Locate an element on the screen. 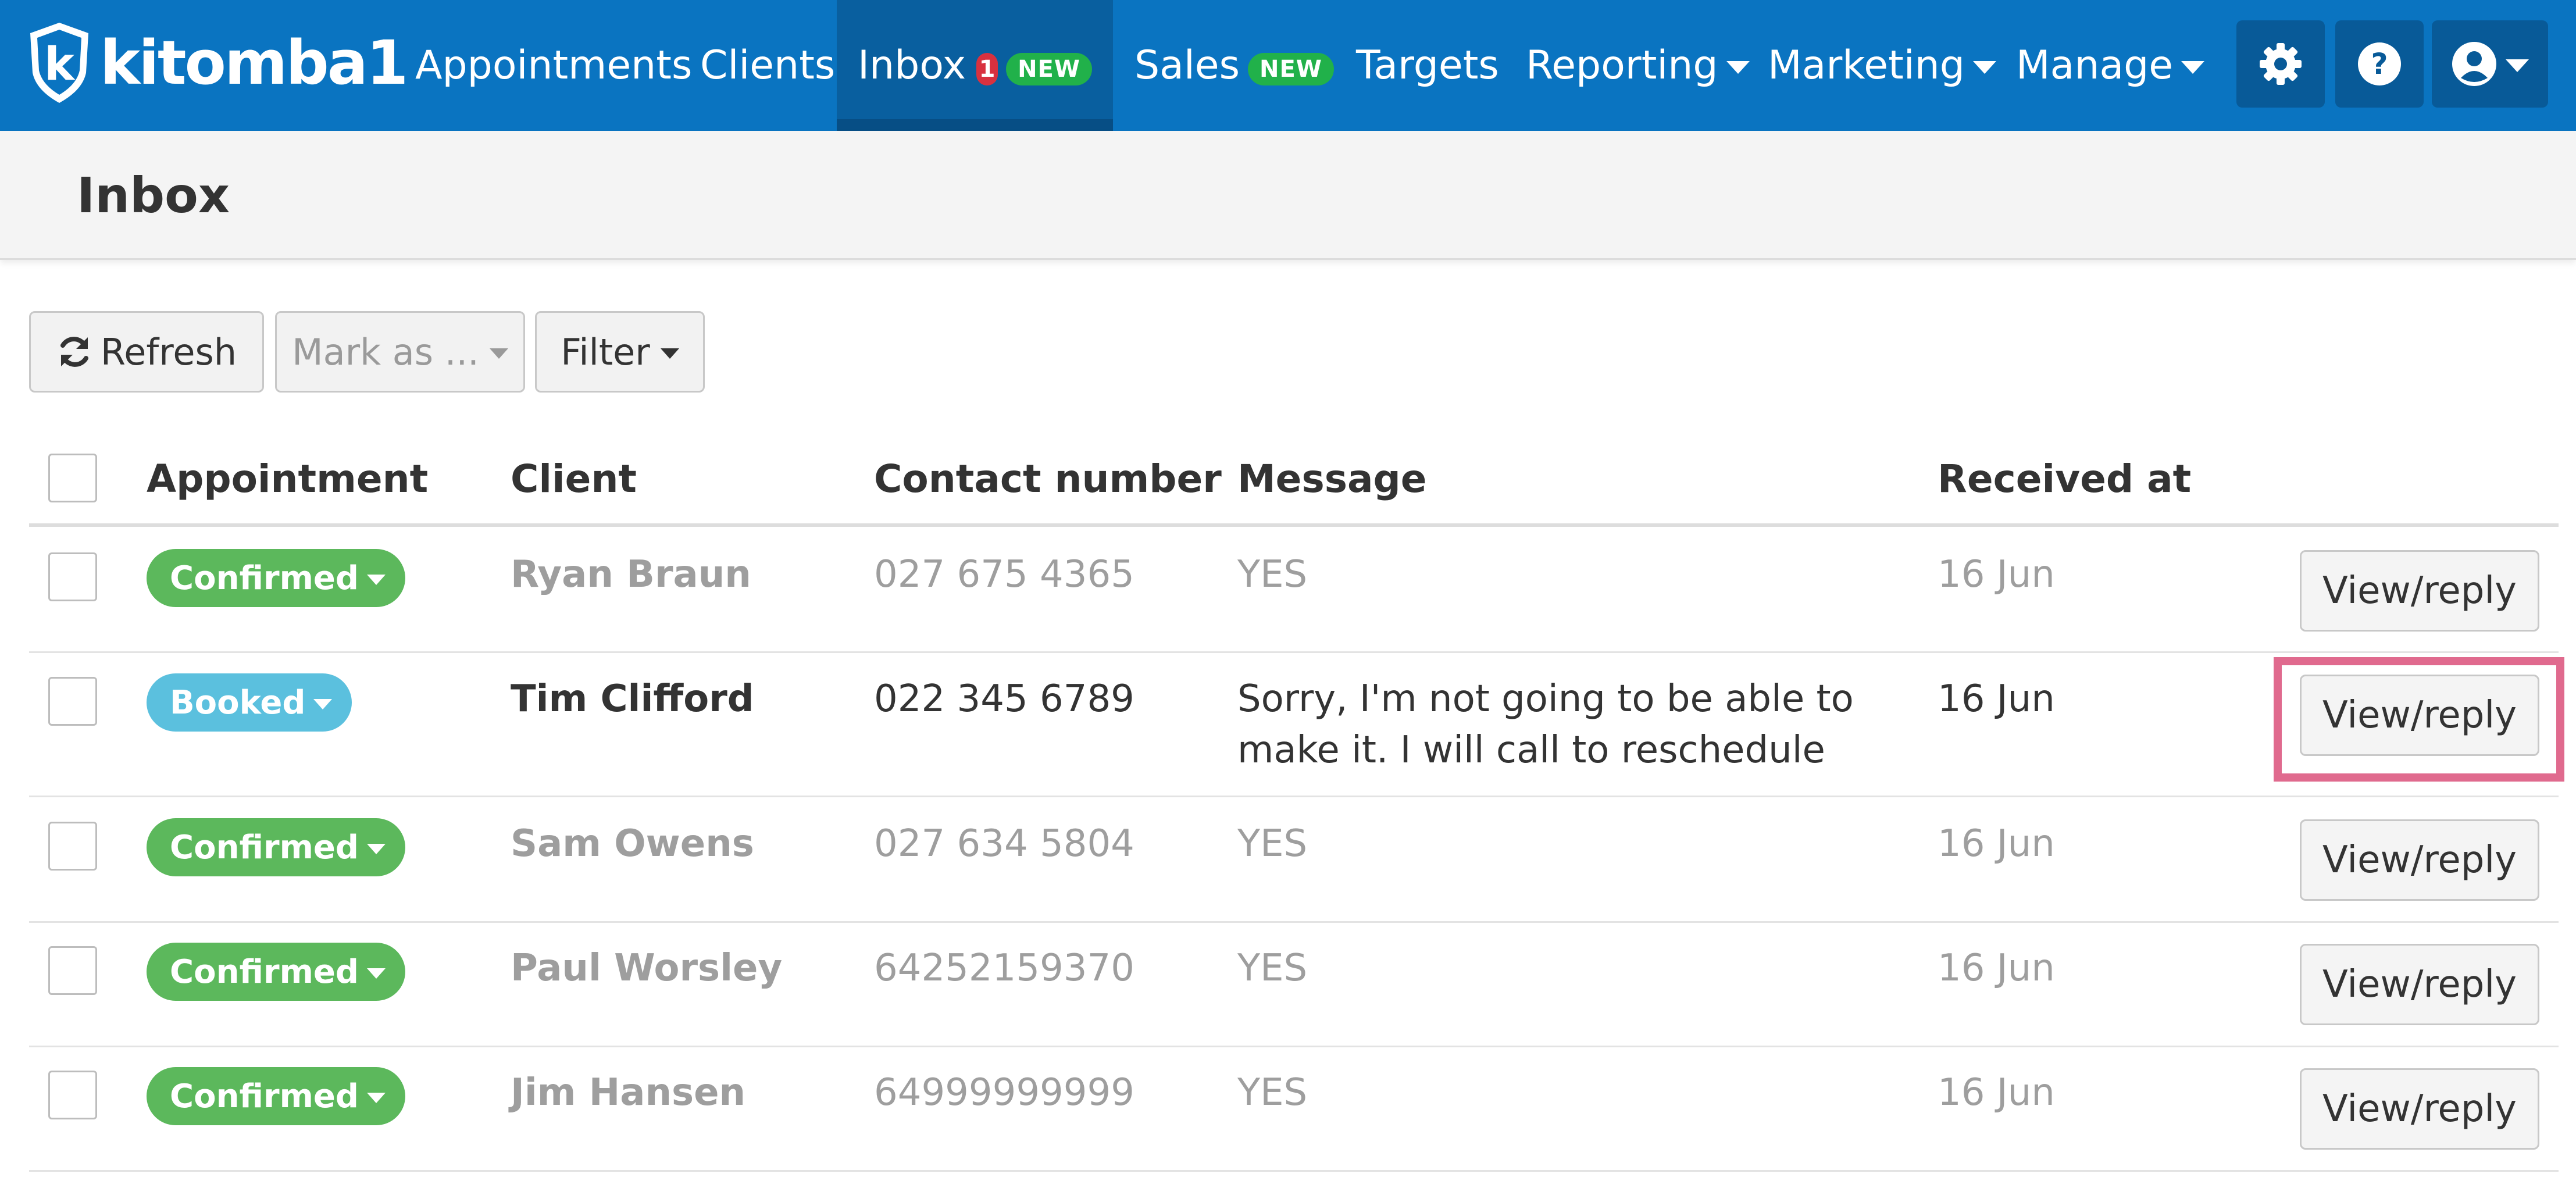 The height and width of the screenshot is (1177, 2576). column-header-contact: Contact number is located at coordinates (1048, 479).